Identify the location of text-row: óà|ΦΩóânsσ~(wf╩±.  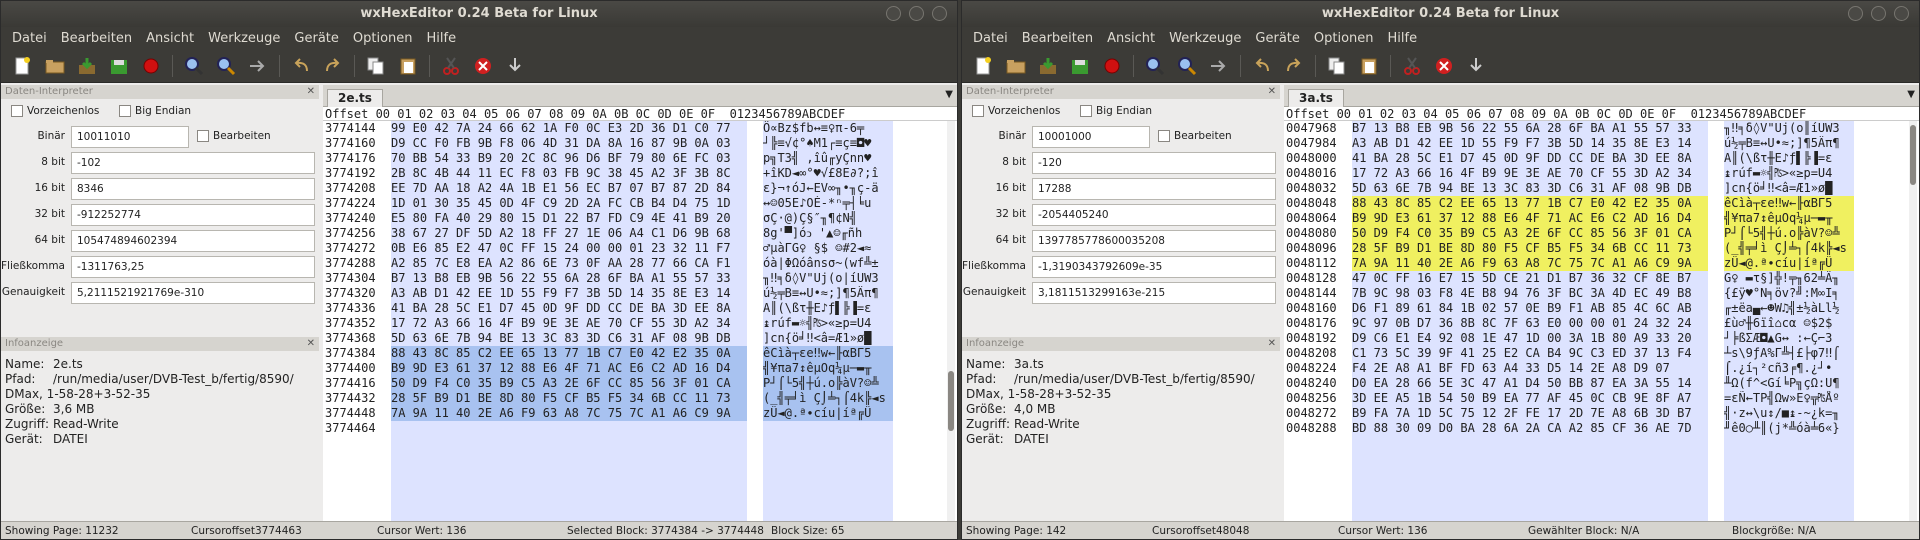
(828, 263).